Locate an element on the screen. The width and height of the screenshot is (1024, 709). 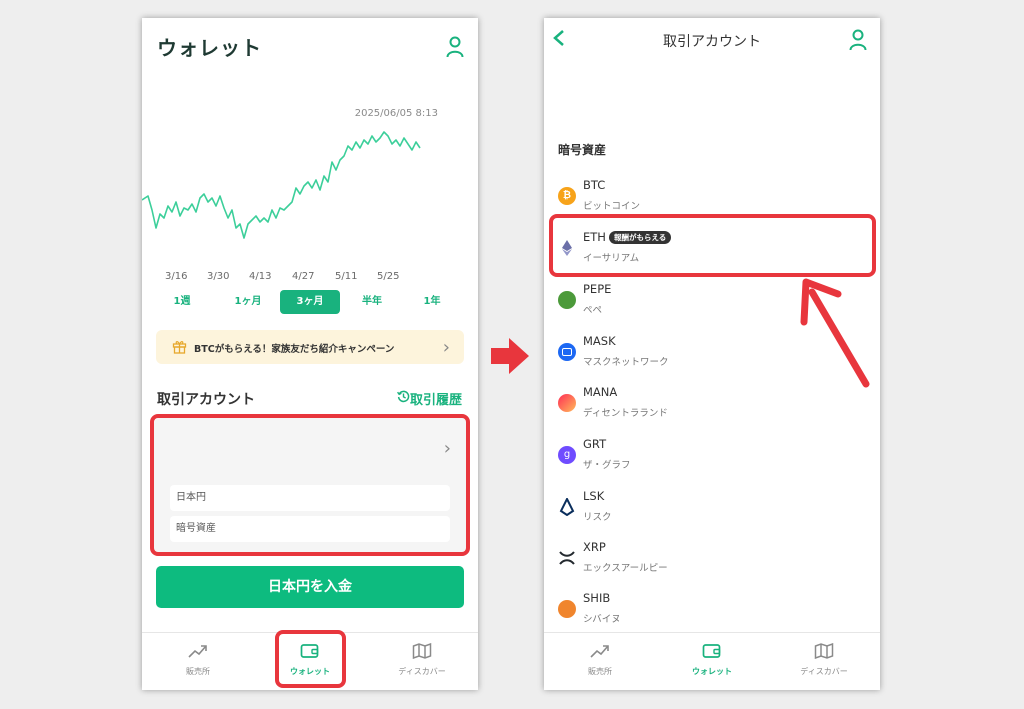
section-title: 取引アカウント is located at coordinates (206, 400).